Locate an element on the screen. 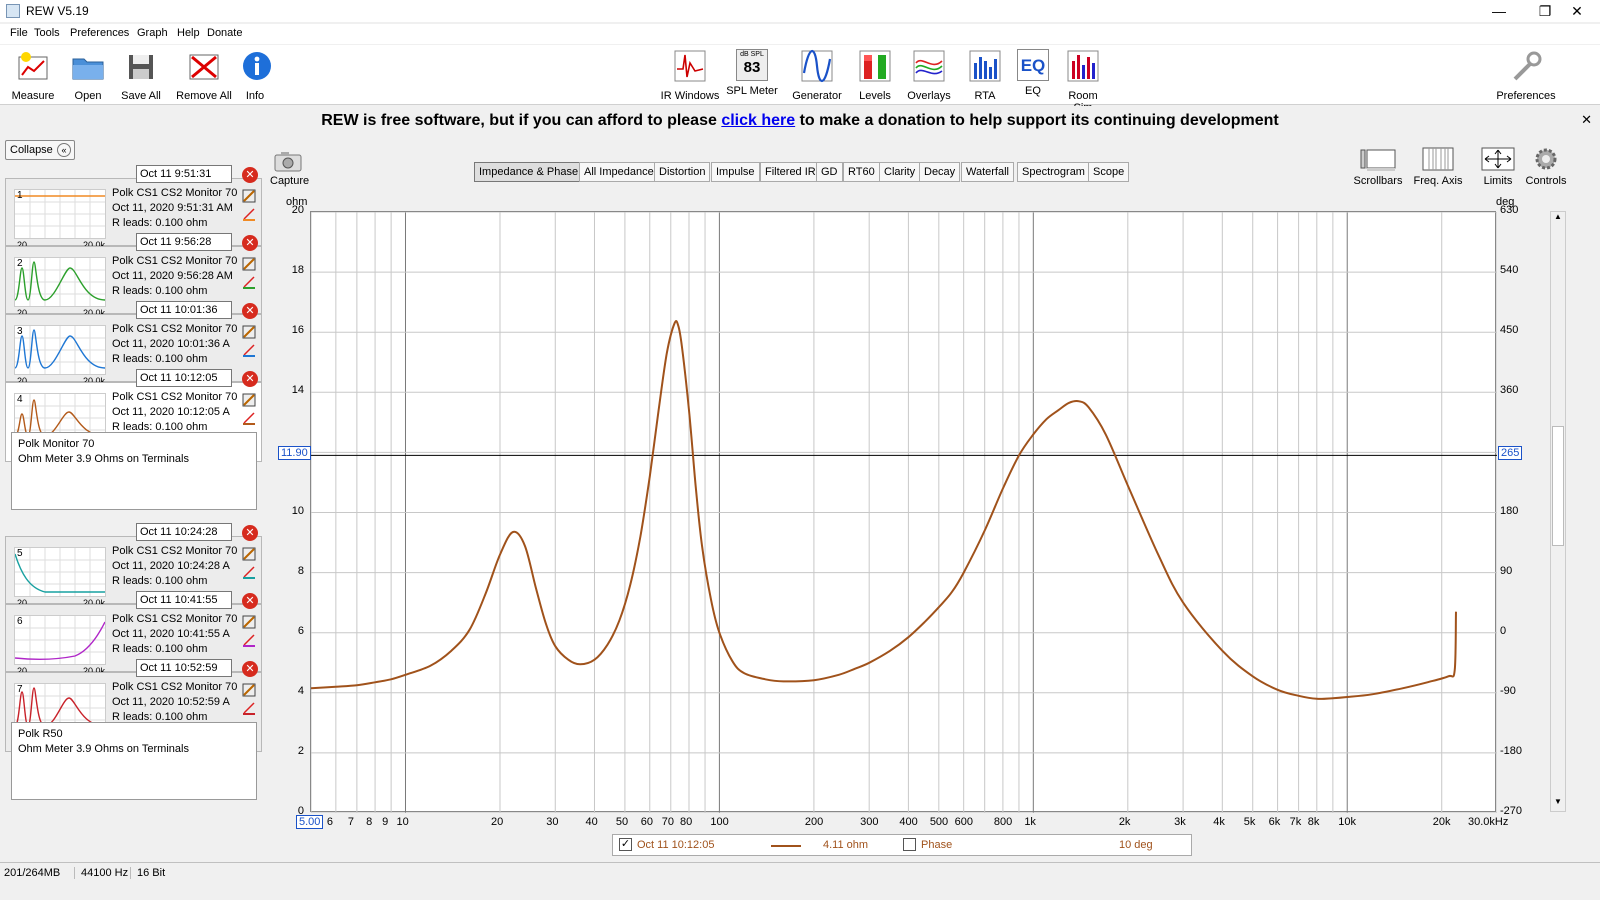 Image resolution: width=1600 pixels, height=900 pixels. measurement-thumbnail: 3 20 20.0k is located at coordinates (60, 355).